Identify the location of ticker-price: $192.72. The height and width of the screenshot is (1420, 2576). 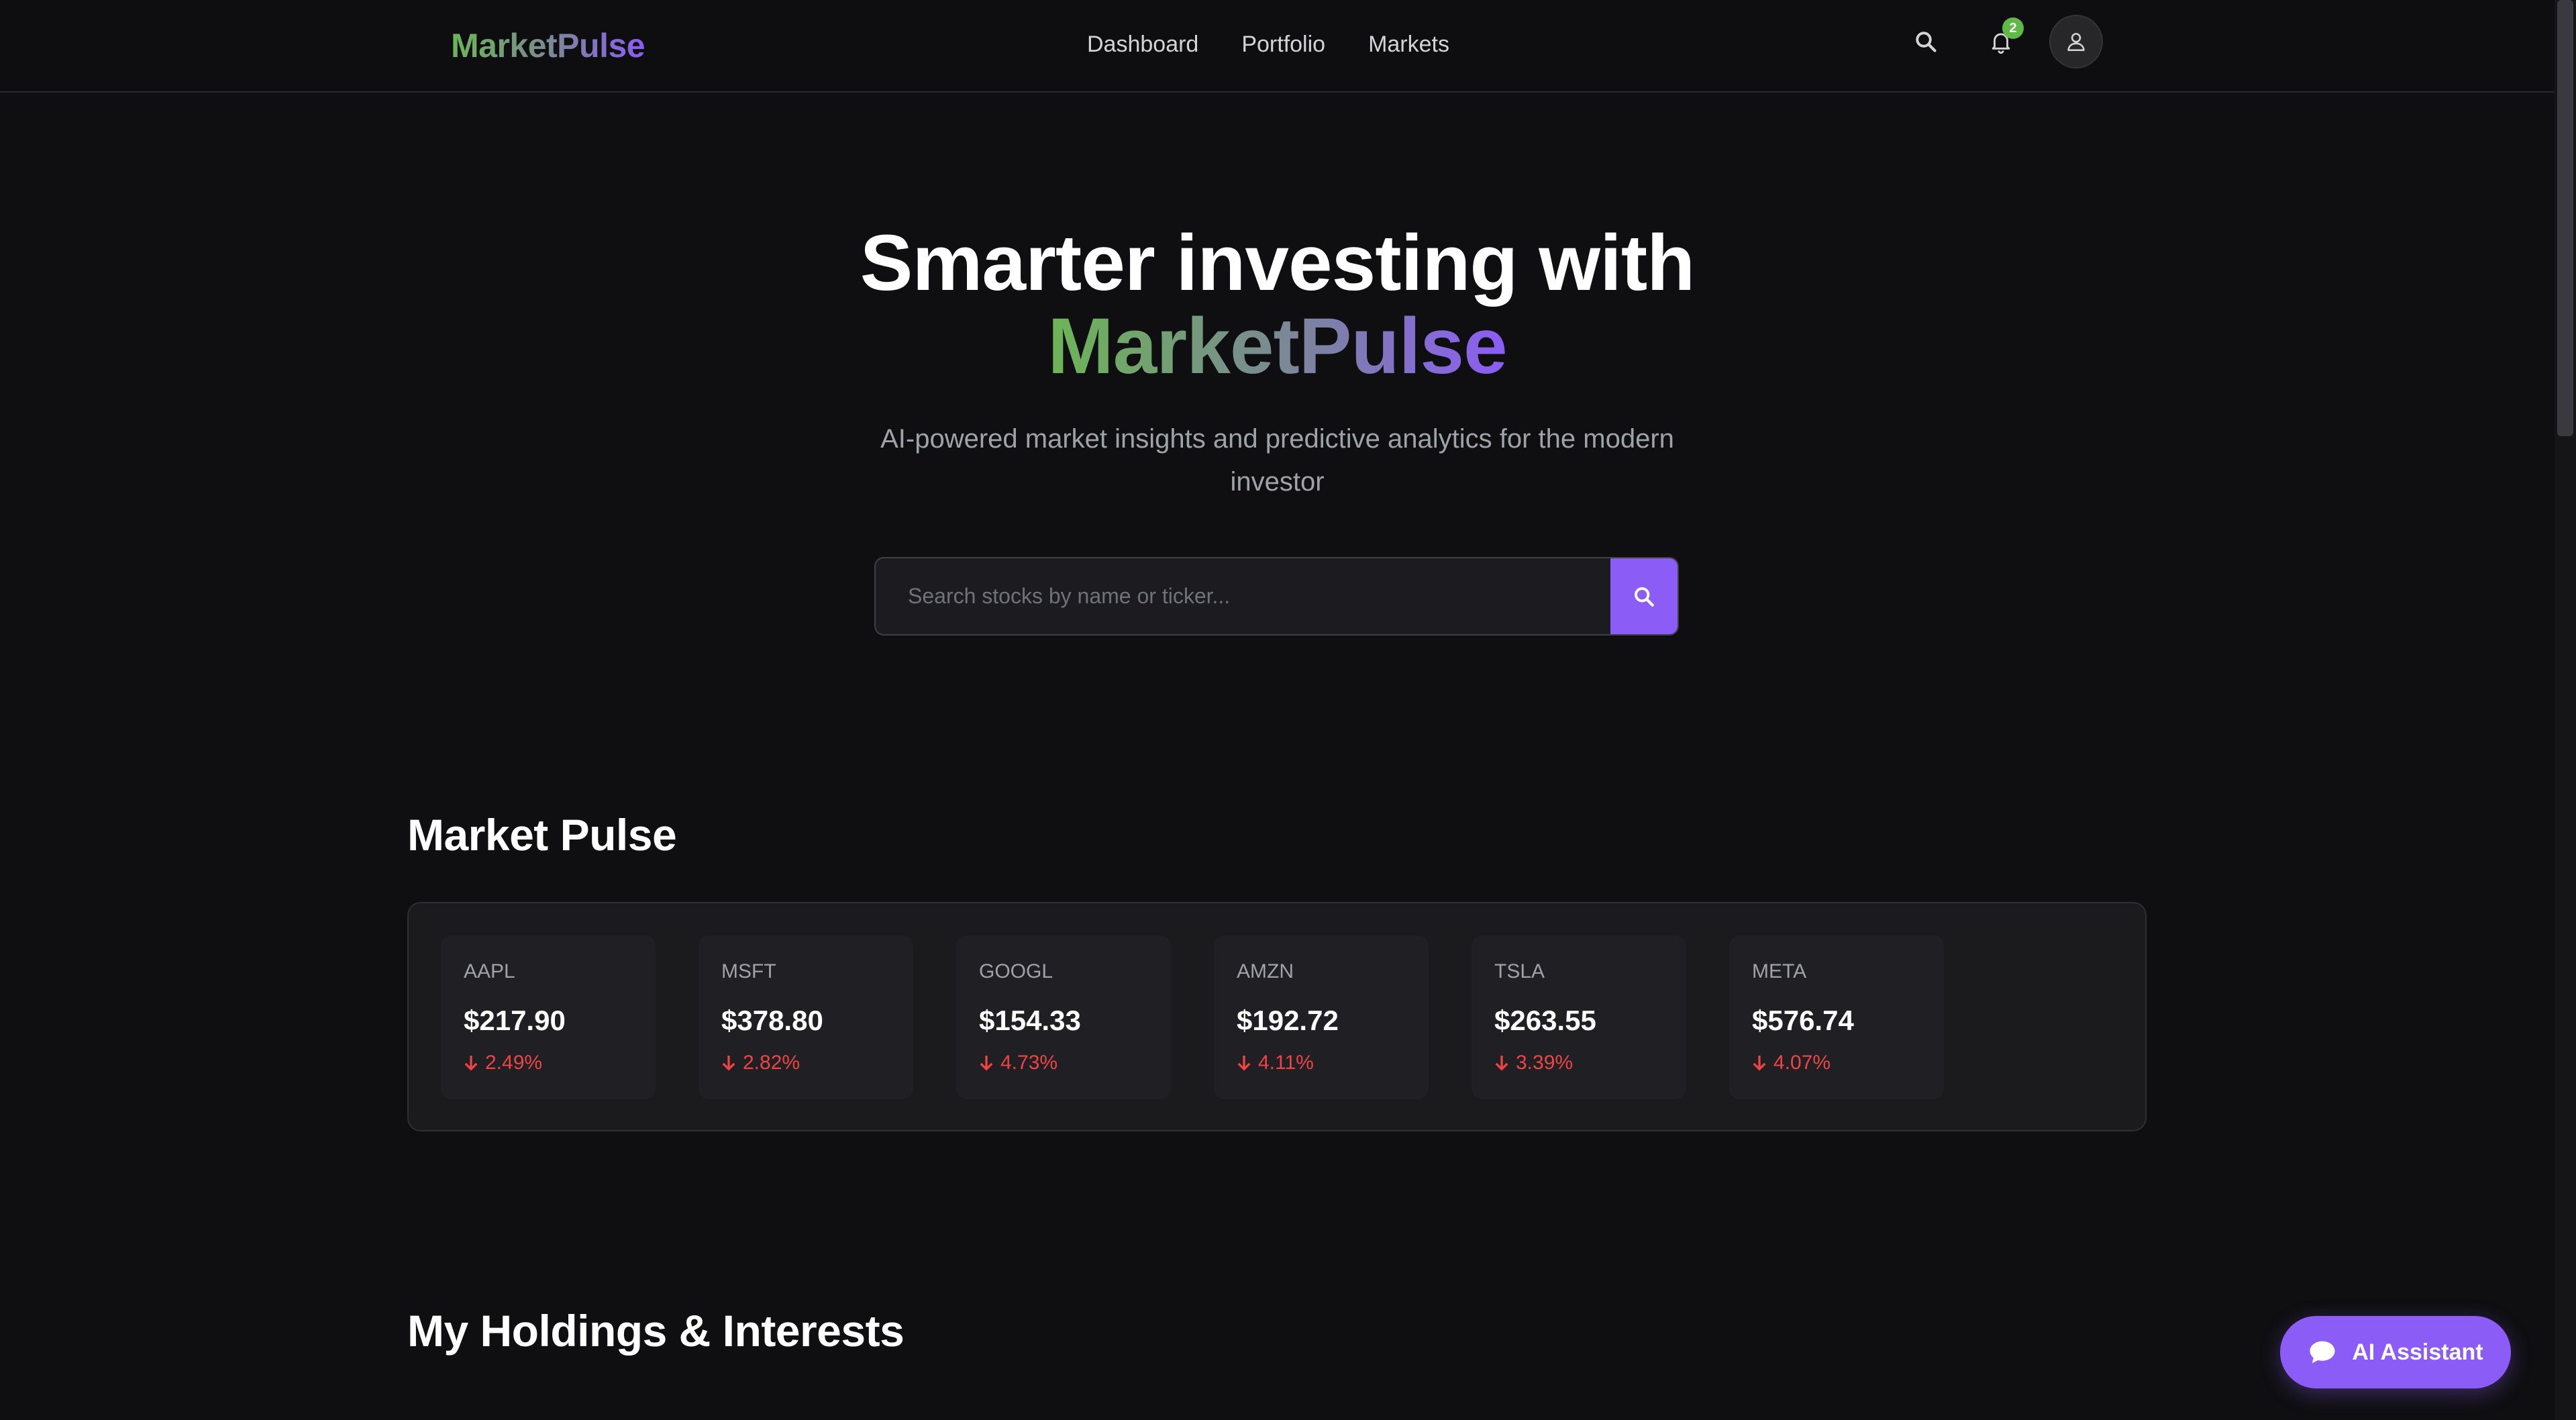
(1288, 1020).